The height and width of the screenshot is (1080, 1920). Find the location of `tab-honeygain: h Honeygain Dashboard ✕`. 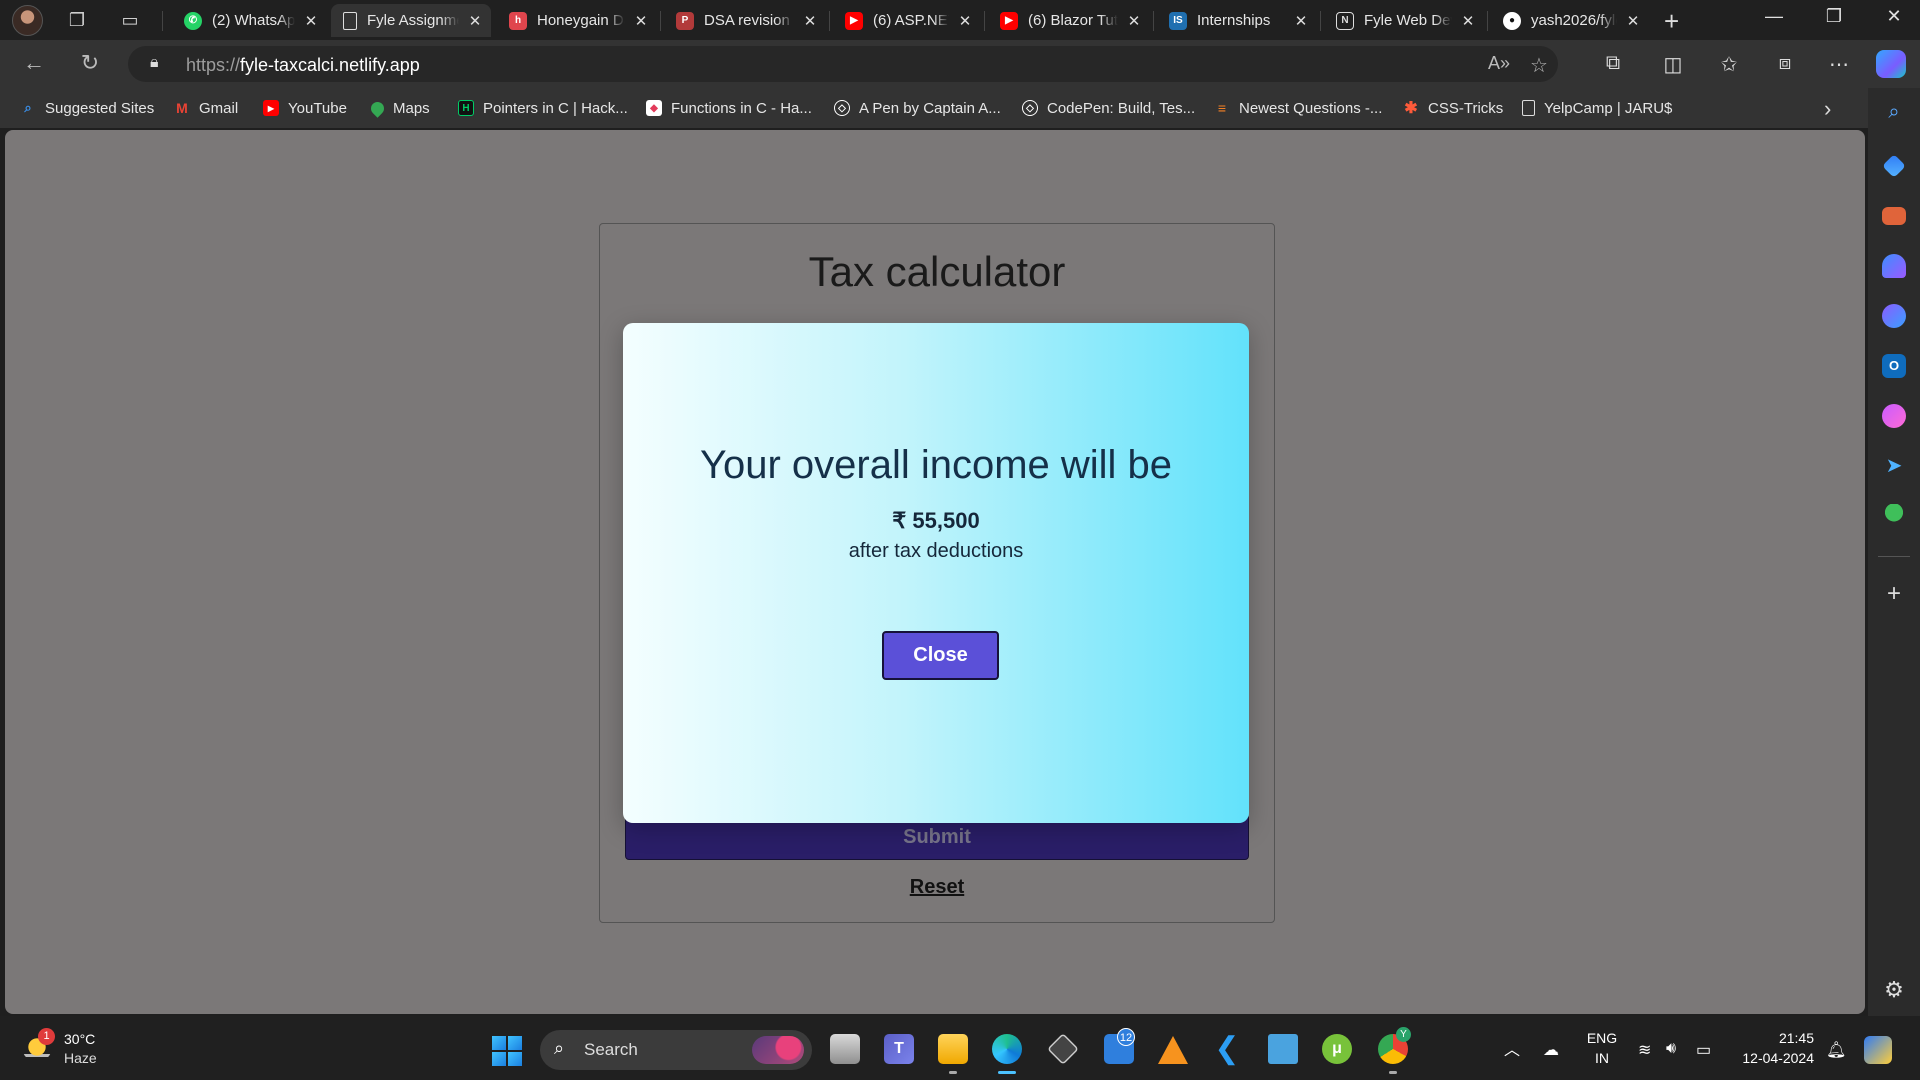

tab-honeygain: h Honeygain Dashboard ✕ is located at coordinates (577, 20).